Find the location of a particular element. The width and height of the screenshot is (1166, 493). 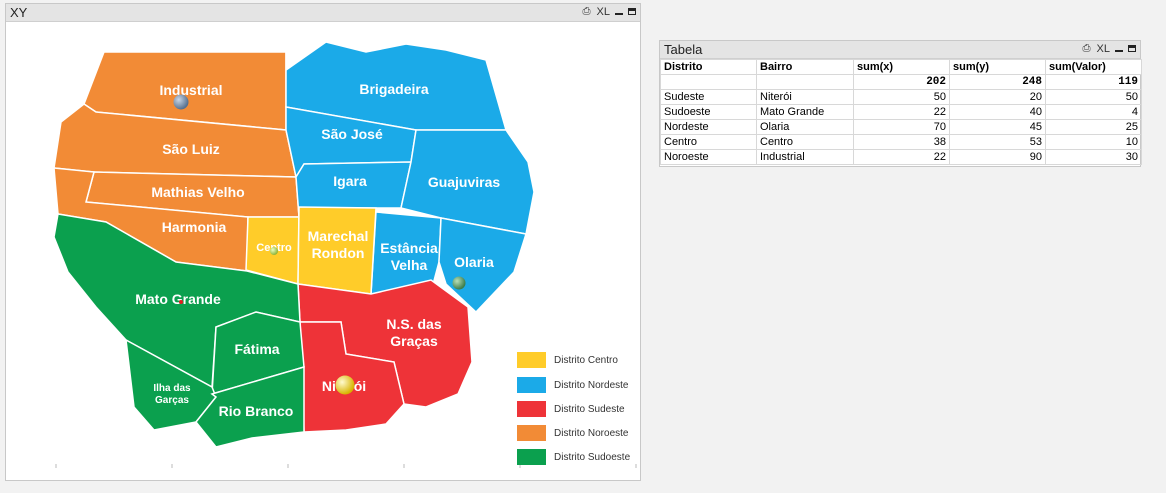

label-brigadeira: Brigadeira is located at coordinates (393, 89).